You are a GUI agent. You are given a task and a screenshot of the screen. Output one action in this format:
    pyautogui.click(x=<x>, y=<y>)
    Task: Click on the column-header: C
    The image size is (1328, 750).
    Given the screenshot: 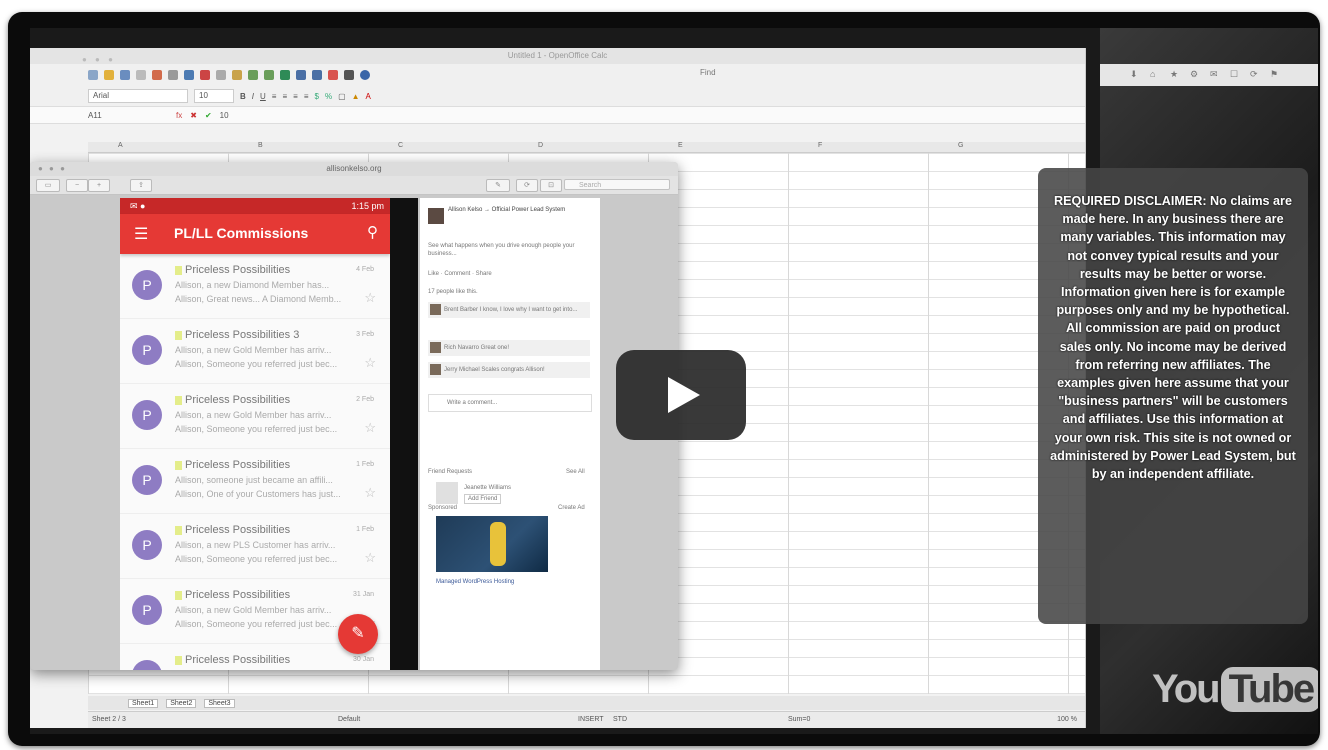 What is the action you would take?
    pyautogui.click(x=400, y=145)
    